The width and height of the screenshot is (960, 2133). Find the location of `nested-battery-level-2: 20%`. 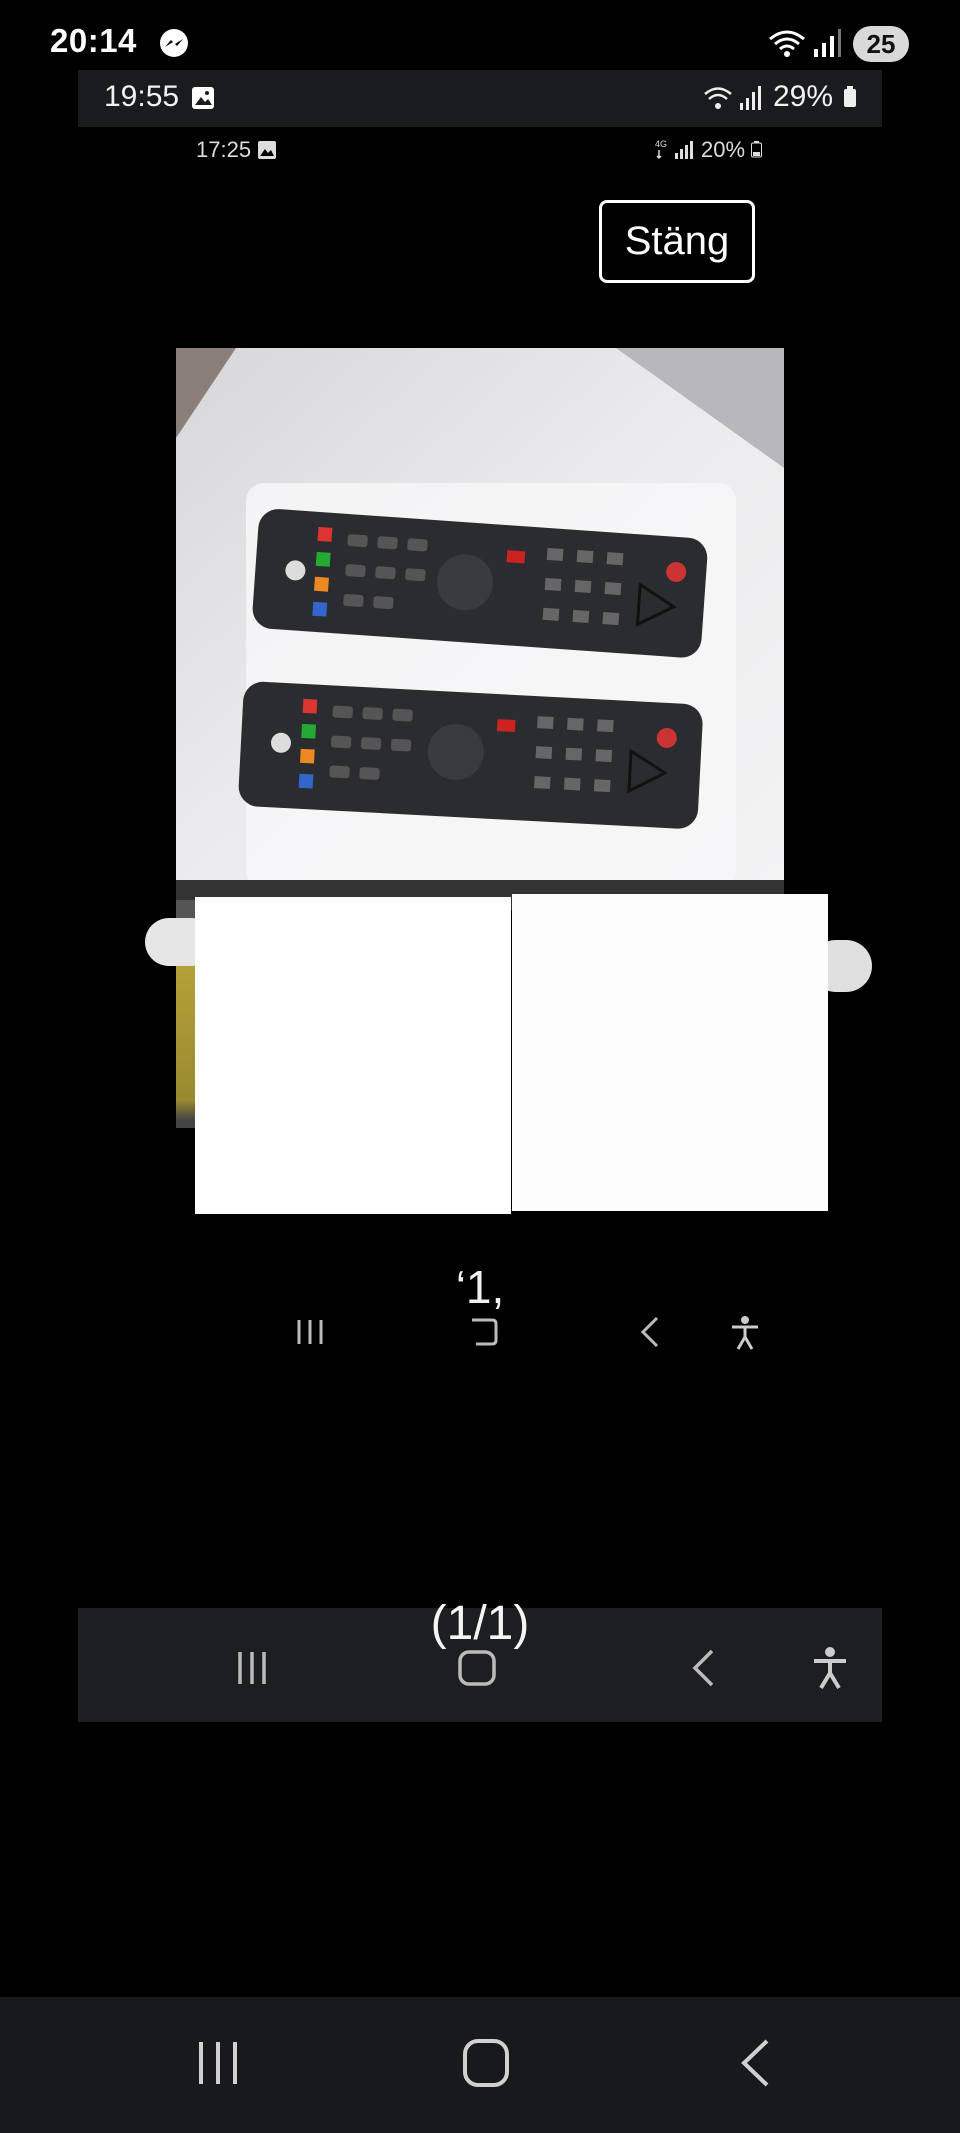

nested-battery-level-2: 20% is located at coordinates (723, 149).